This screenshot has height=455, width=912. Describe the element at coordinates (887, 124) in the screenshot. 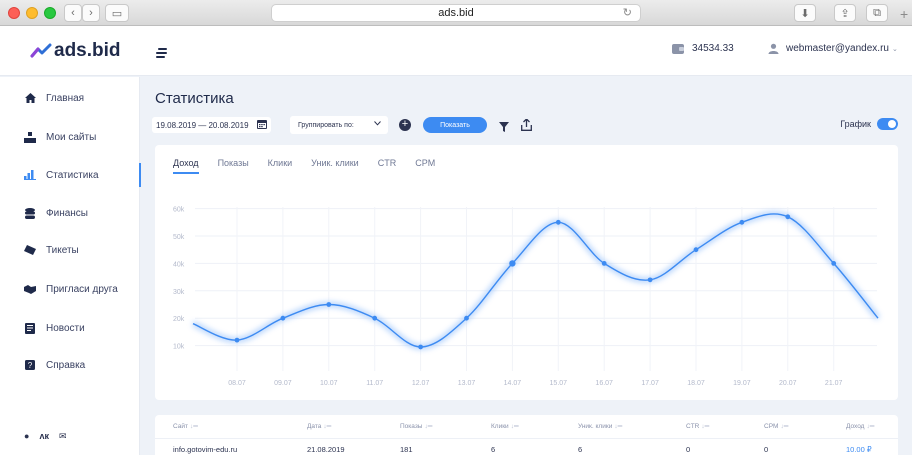

I see `graph-switch` at that location.